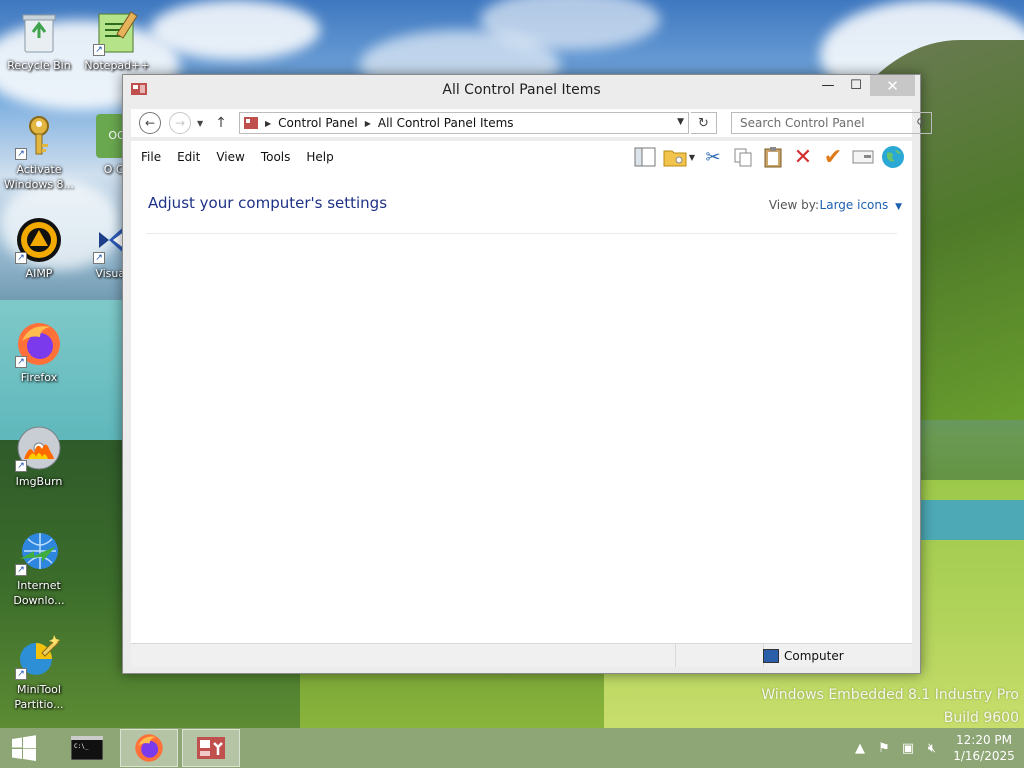 The width and height of the screenshot is (1024, 768). I want to click on recent-locations-dropdown: ▼, so click(200, 123).